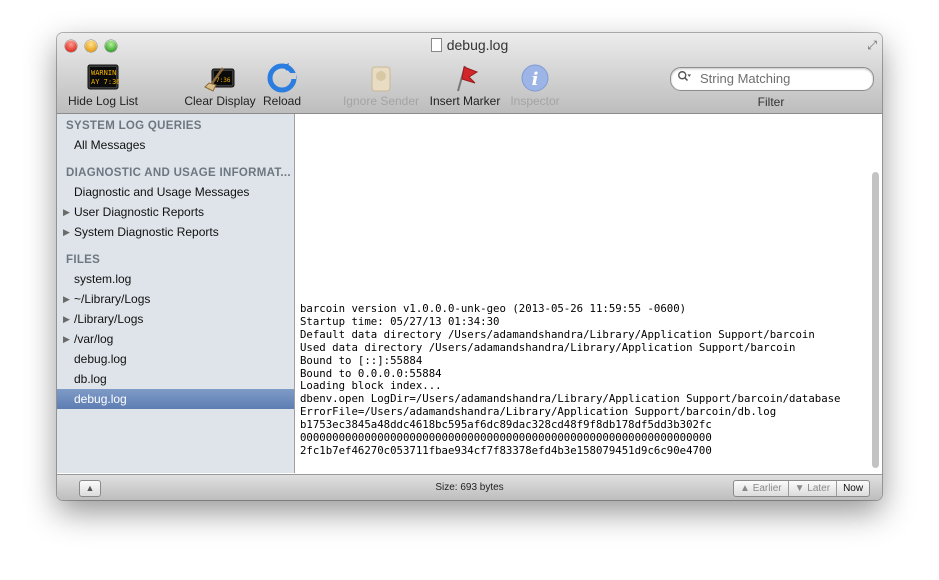 Image resolution: width=939 pixels, height=580 pixels. Describe the element at coordinates (146, 232) in the screenshot. I see `sidebar-item-label: System Diagnostic Reports` at that location.